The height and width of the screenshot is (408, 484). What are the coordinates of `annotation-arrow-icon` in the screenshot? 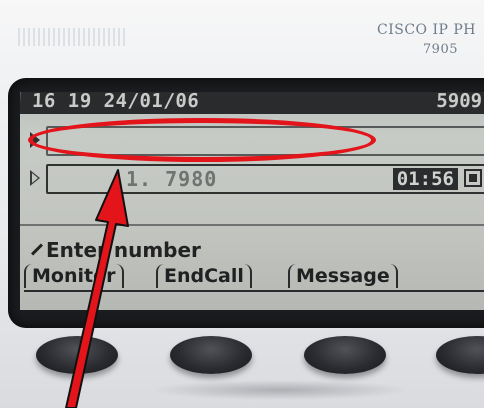 It's located at (97, 288).